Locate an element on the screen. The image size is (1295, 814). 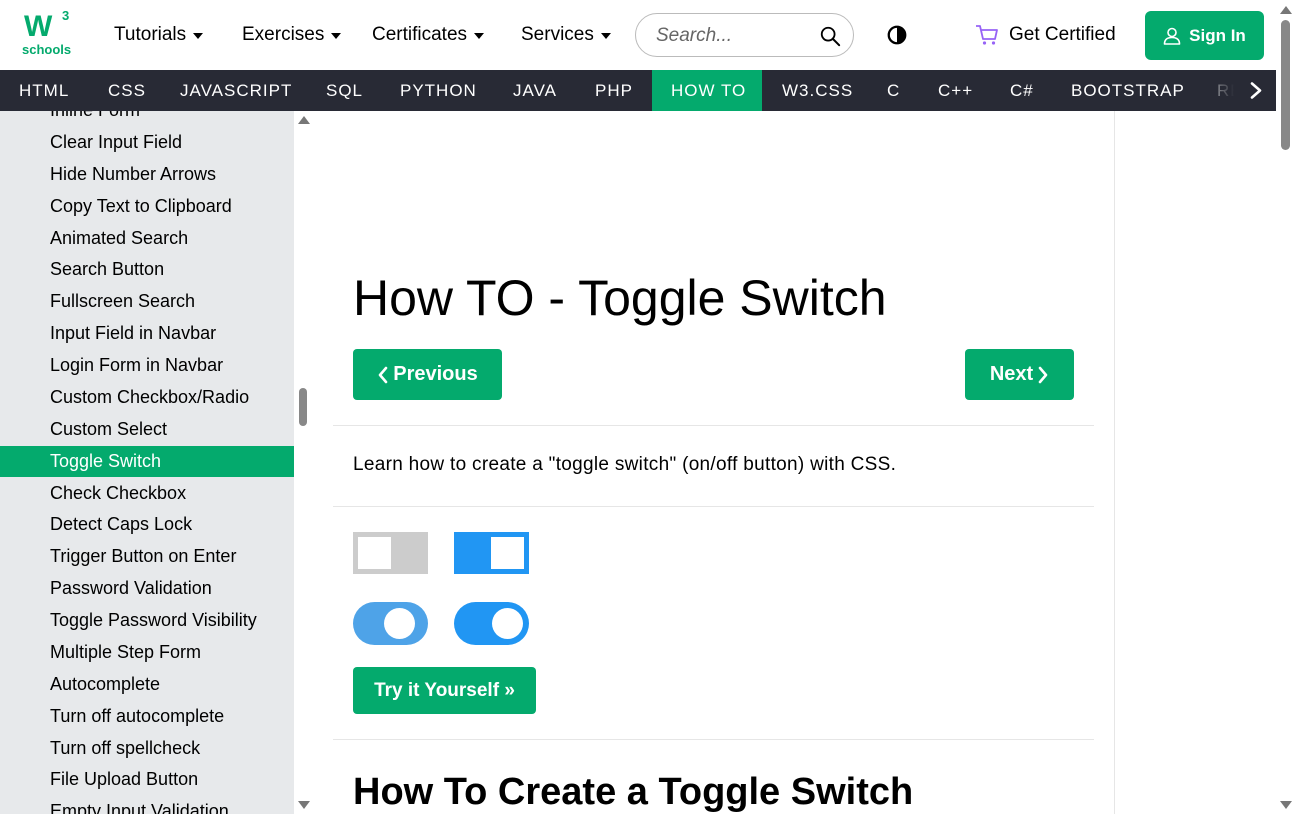
toggle-switch-square-off is located at coordinates (390, 553).